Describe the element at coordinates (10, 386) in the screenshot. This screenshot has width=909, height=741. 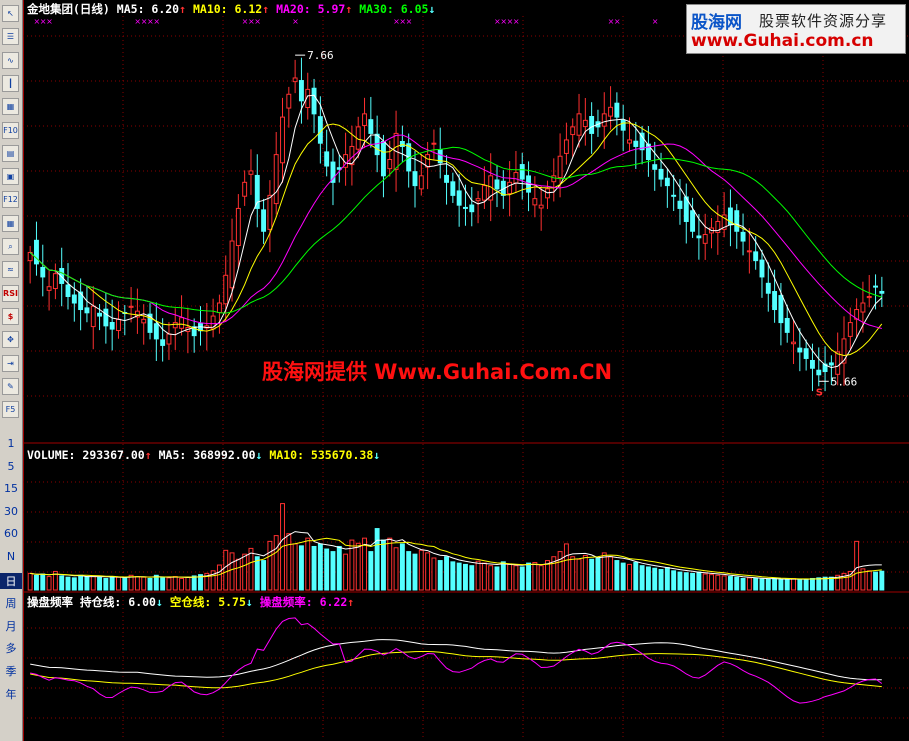
I see `pencil-icon: ✎` at that location.